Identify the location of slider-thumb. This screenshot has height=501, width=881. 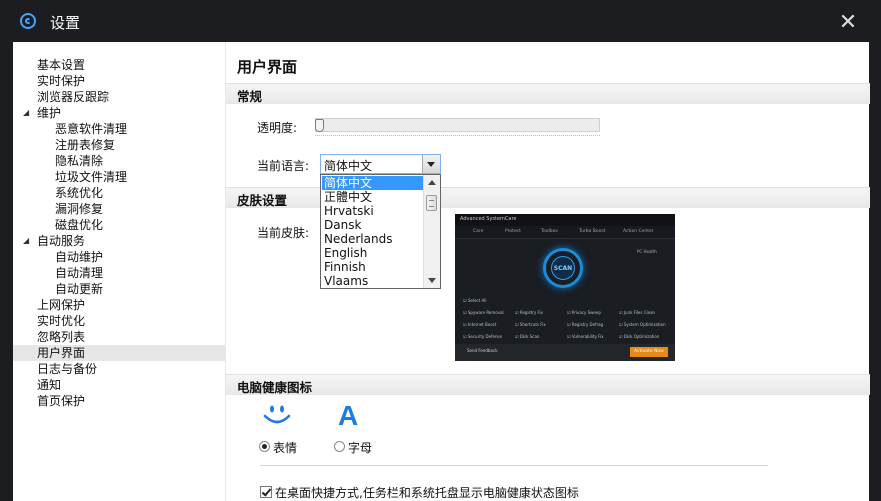
(319, 125).